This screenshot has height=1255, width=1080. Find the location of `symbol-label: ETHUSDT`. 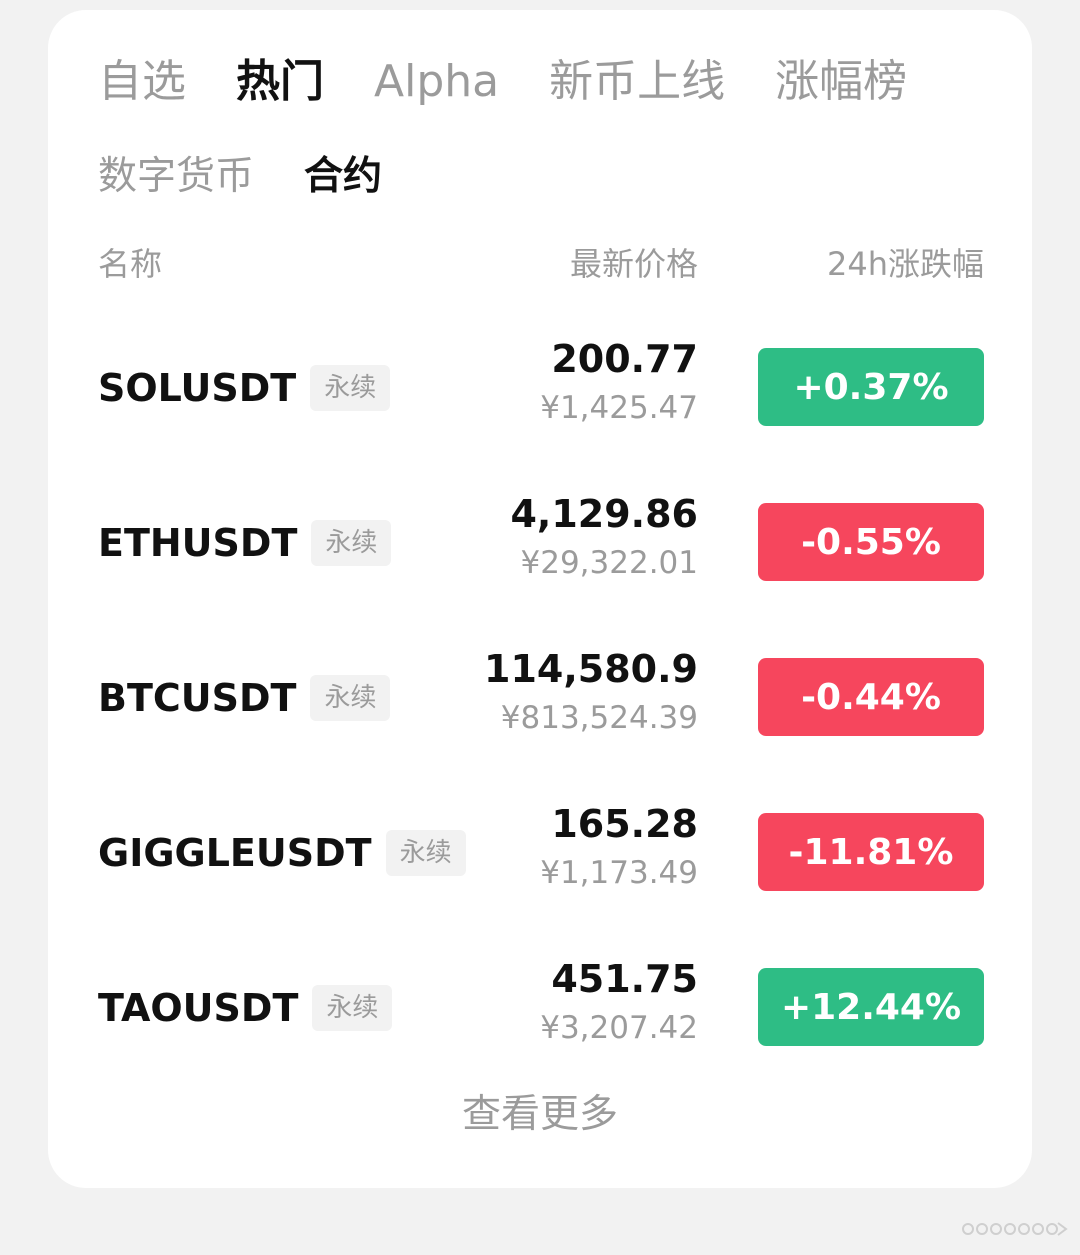

symbol-label: ETHUSDT is located at coordinates (198, 543).